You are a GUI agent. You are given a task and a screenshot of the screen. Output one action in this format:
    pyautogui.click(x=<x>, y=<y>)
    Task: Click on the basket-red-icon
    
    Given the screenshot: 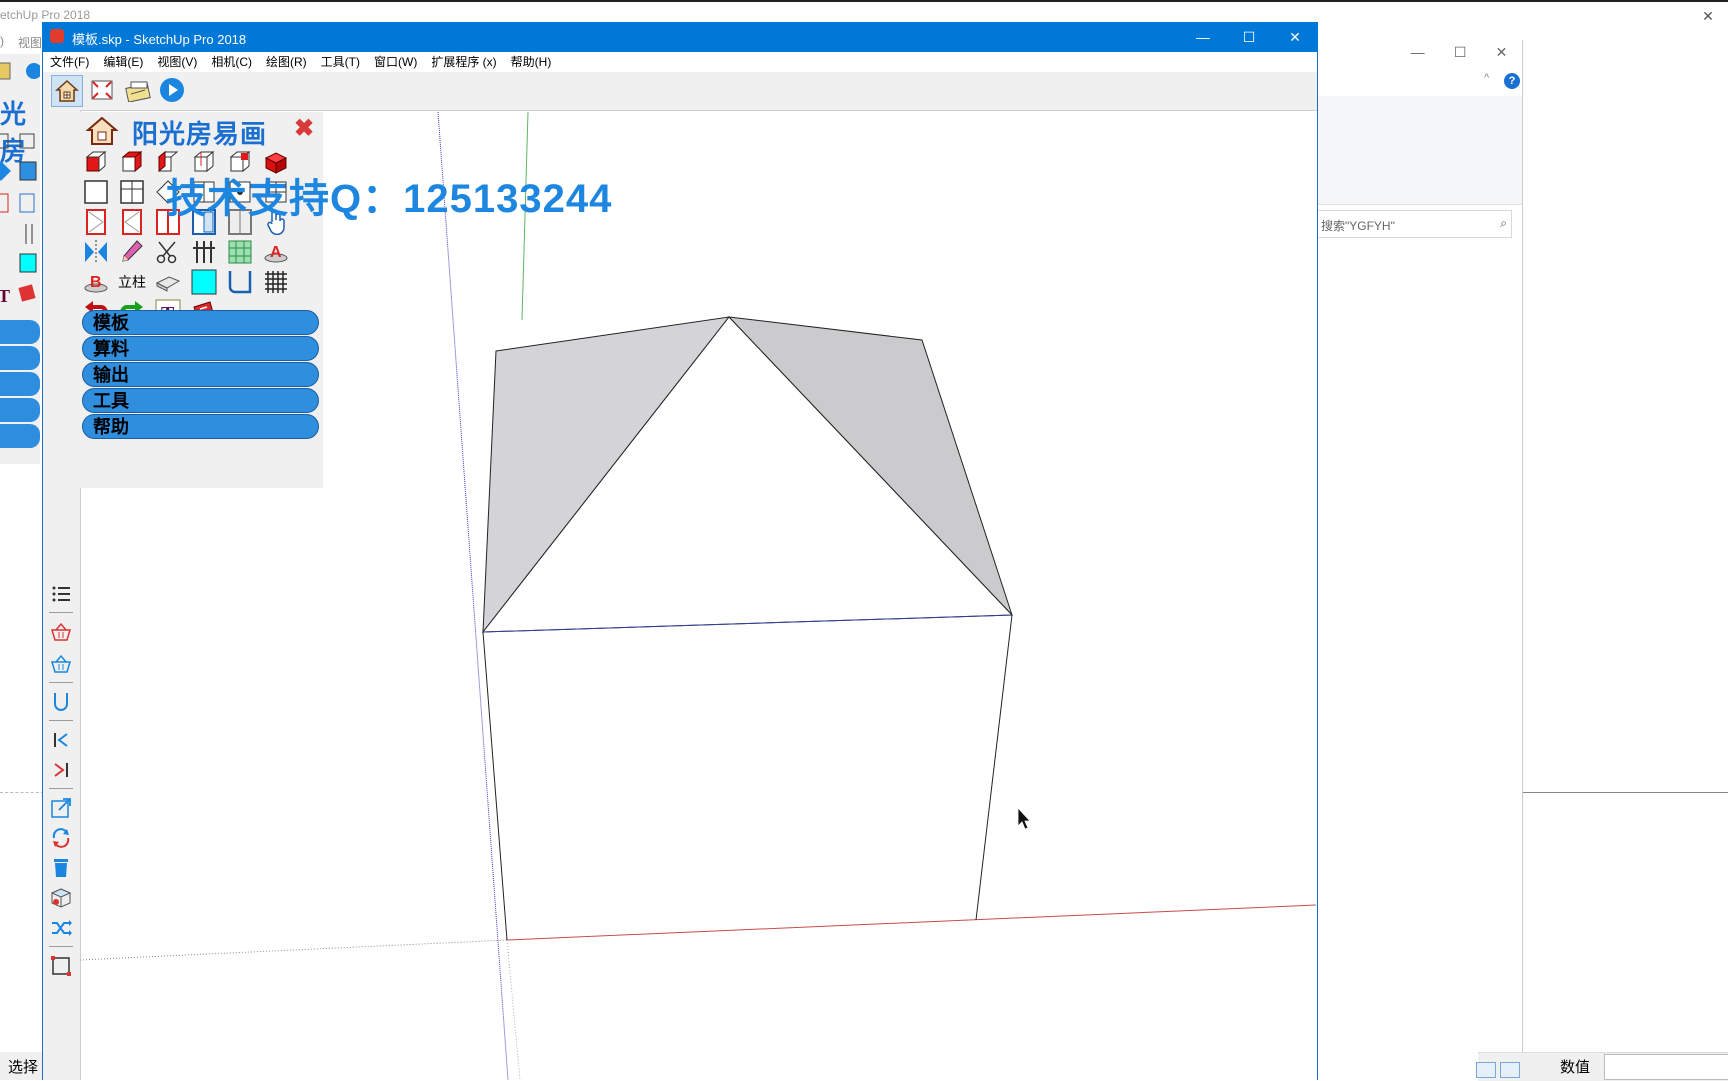 What is the action you would take?
    pyautogui.click(x=61, y=632)
    